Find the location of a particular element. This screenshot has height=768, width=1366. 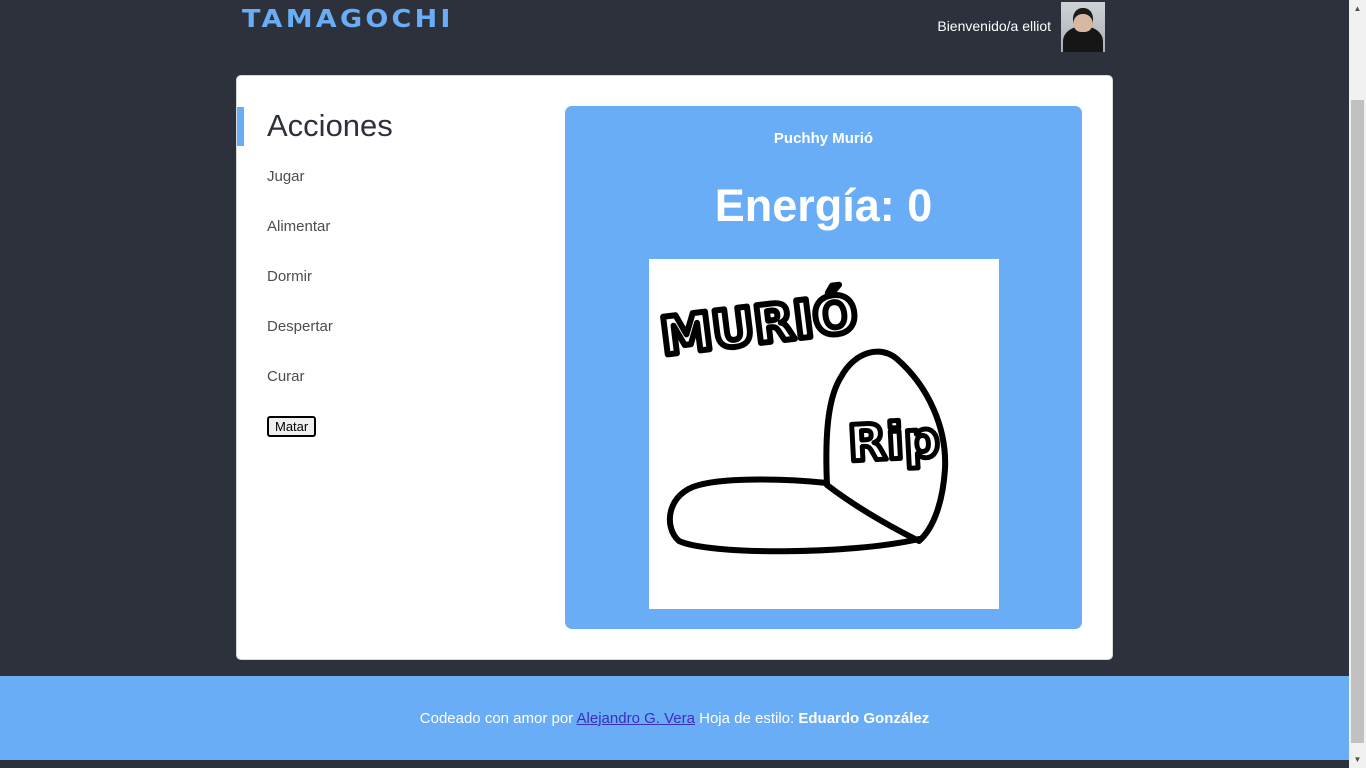

chevron-up-icon: ▲ is located at coordinates (1357, 8).